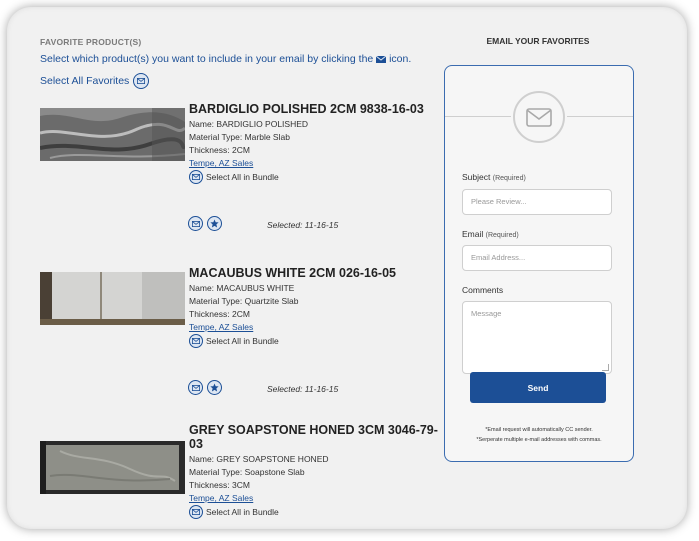 This screenshot has height=541, width=699. What do you see at coordinates (219, 485) in the screenshot?
I see `product-thickness: Thickness: 3CM` at bounding box center [219, 485].